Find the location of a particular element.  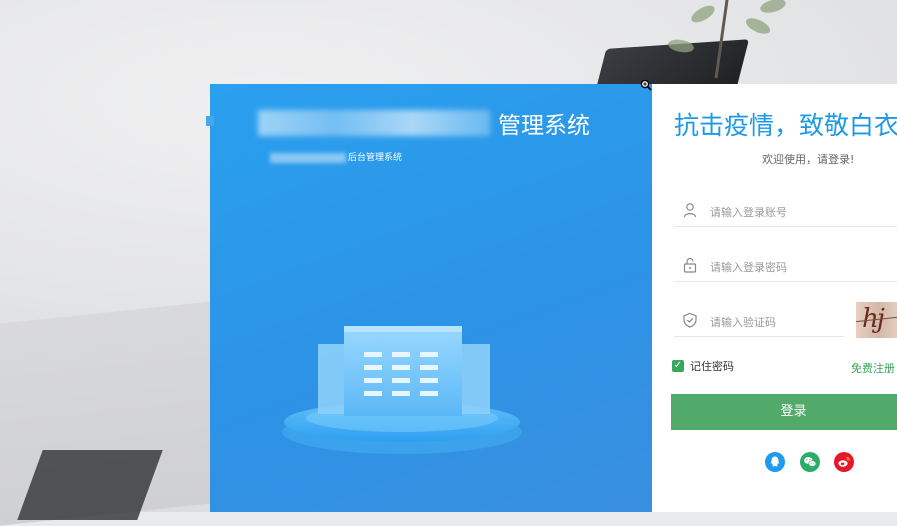

lock-icon is located at coordinates (690, 265).